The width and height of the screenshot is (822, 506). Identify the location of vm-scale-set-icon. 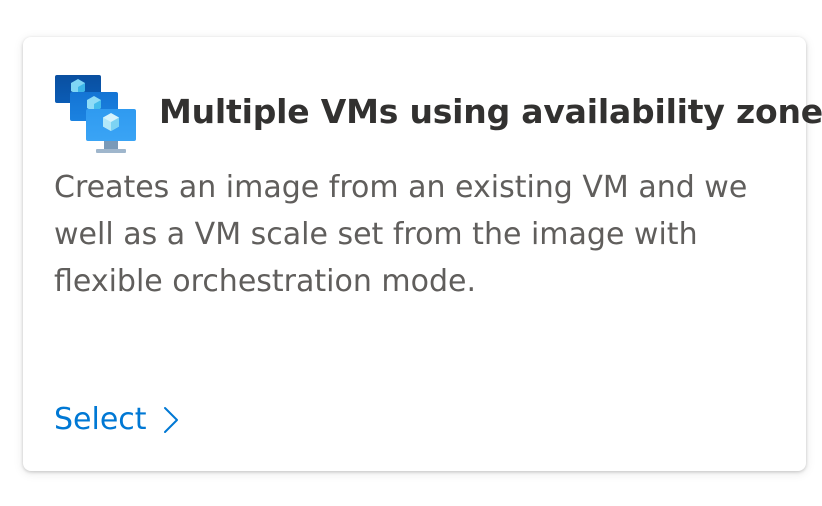
(95, 114).